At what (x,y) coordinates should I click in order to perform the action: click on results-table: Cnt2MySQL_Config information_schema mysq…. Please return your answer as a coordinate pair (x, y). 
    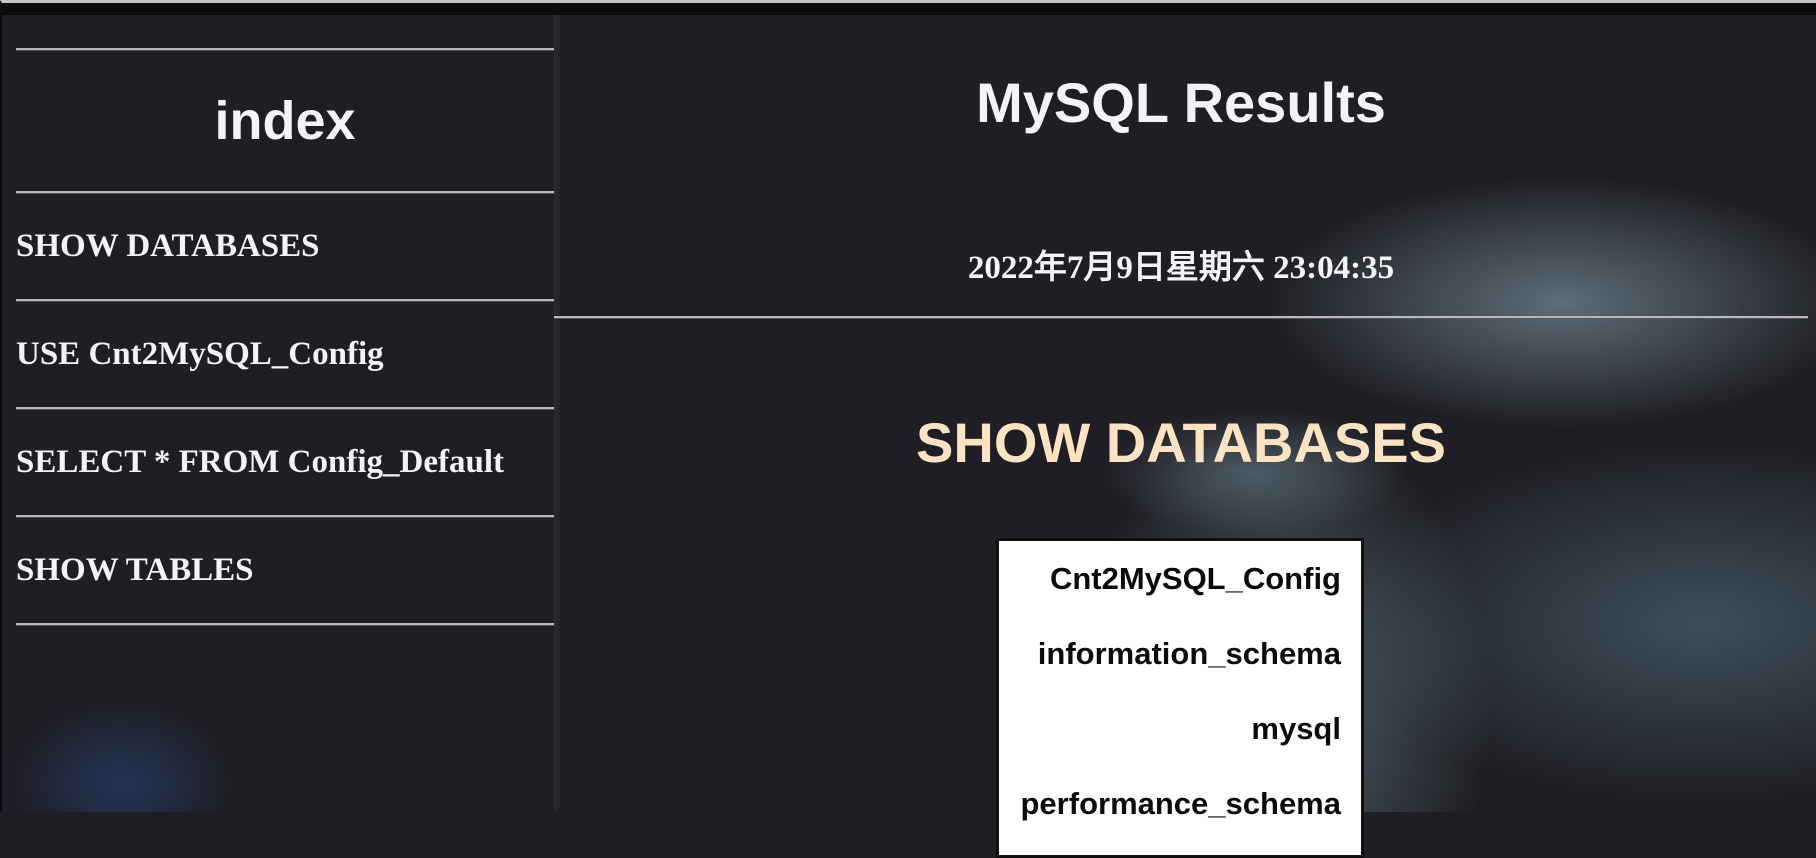
    Looking at the image, I should click on (1180, 698).